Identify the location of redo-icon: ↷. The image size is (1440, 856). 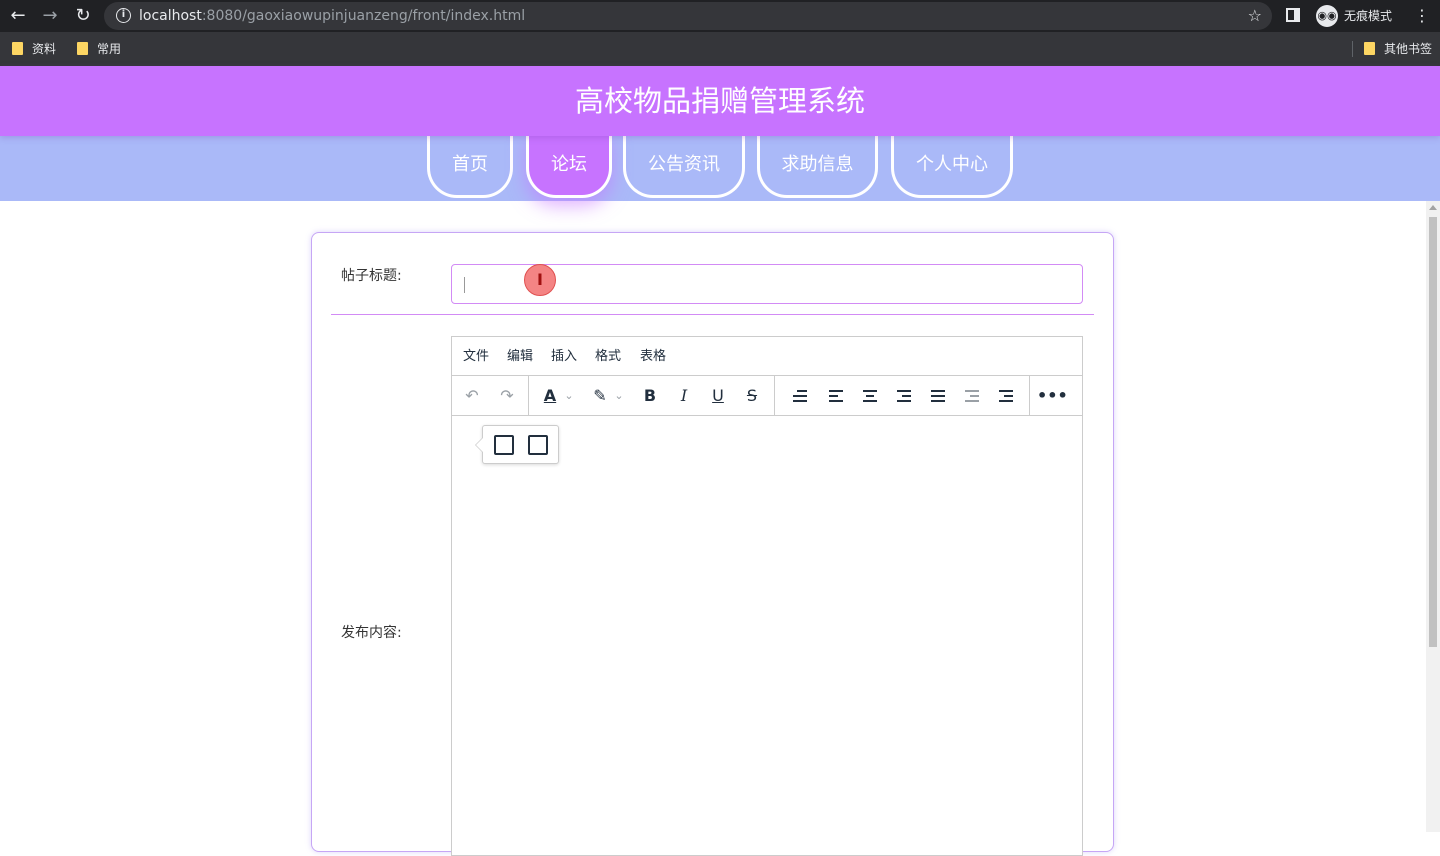
(507, 396).